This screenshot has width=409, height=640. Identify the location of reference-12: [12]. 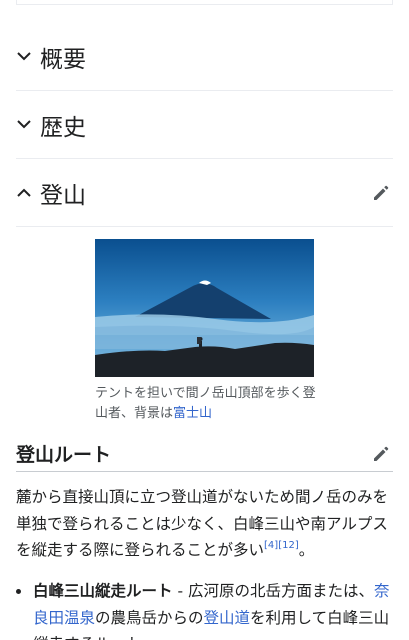
(288, 545).